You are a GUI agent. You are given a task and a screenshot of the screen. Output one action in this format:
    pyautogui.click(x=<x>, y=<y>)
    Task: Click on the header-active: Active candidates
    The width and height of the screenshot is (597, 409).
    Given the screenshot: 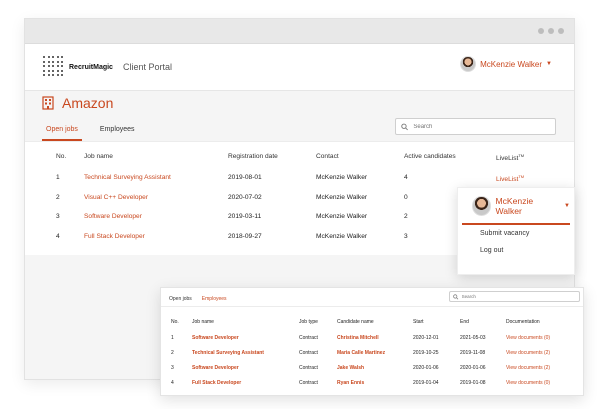 What is the action you would take?
    pyautogui.click(x=430, y=156)
    